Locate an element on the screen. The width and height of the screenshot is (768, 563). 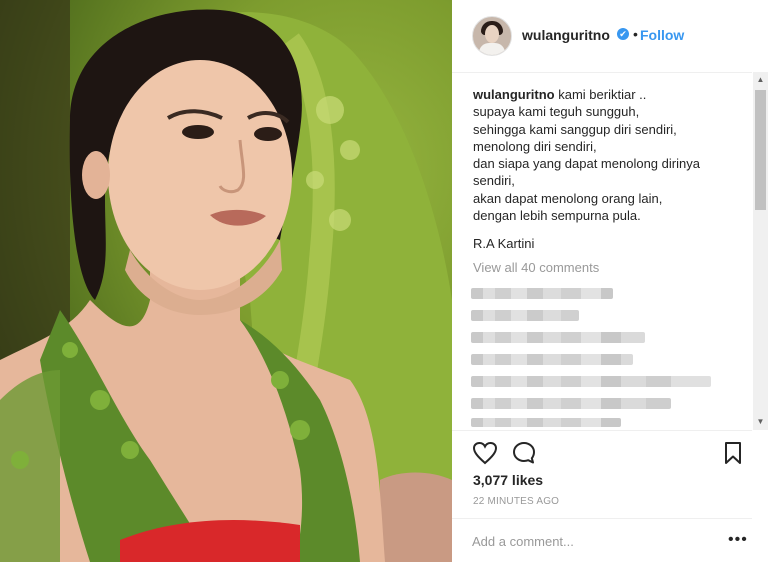
caption-first-line: wulanguritno kami beriktiar .. is located at coordinates (609, 94).